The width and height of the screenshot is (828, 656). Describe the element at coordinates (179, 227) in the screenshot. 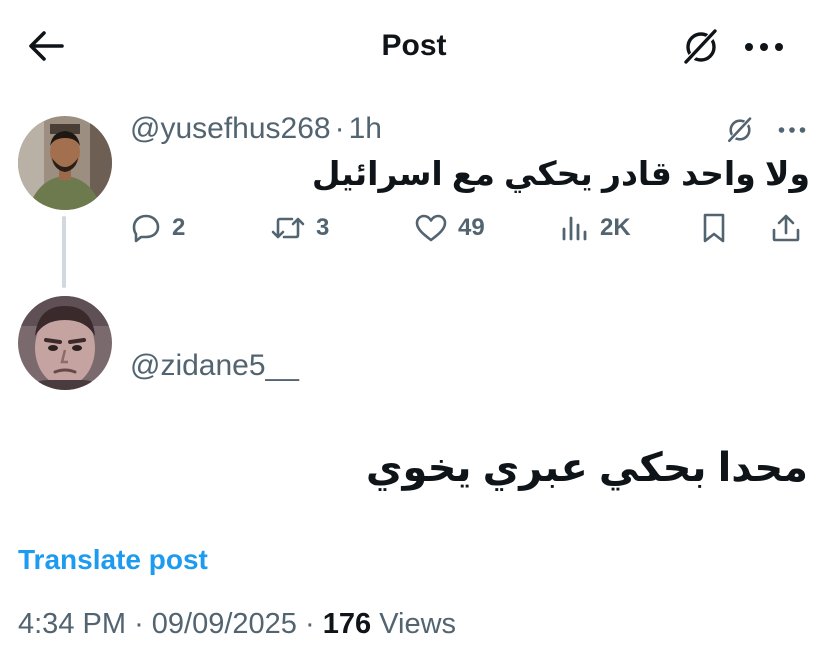

I see `reply-count: 2` at that location.